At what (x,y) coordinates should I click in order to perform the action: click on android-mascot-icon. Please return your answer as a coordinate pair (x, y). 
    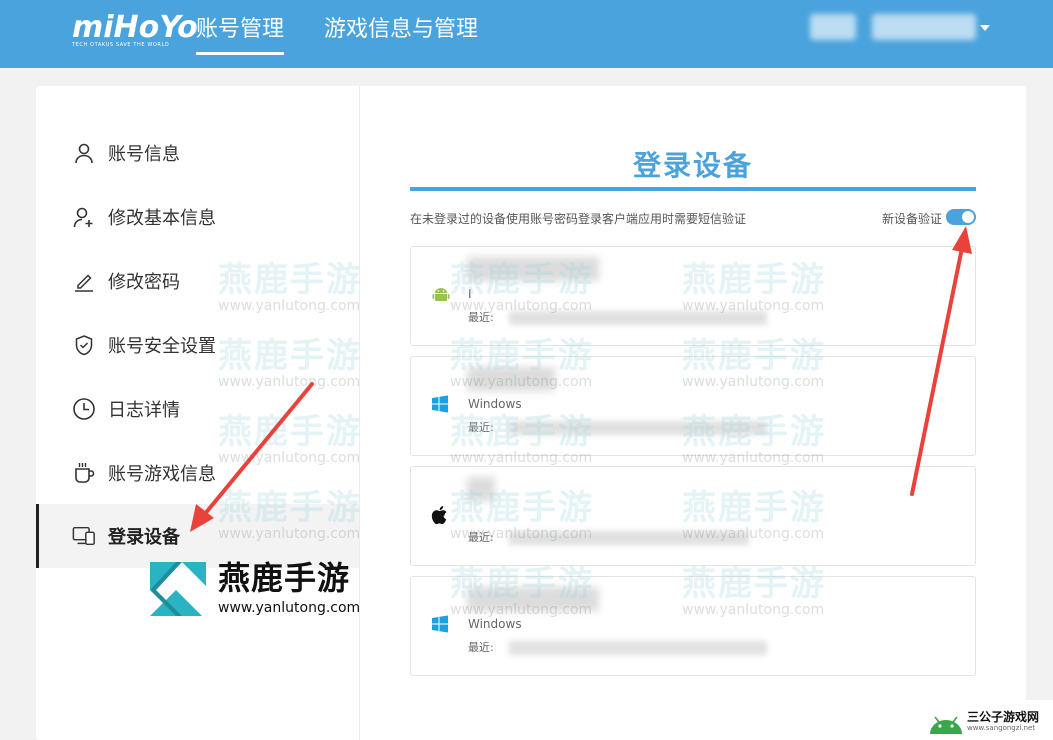
    Looking at the image, I should click on (946, 725).